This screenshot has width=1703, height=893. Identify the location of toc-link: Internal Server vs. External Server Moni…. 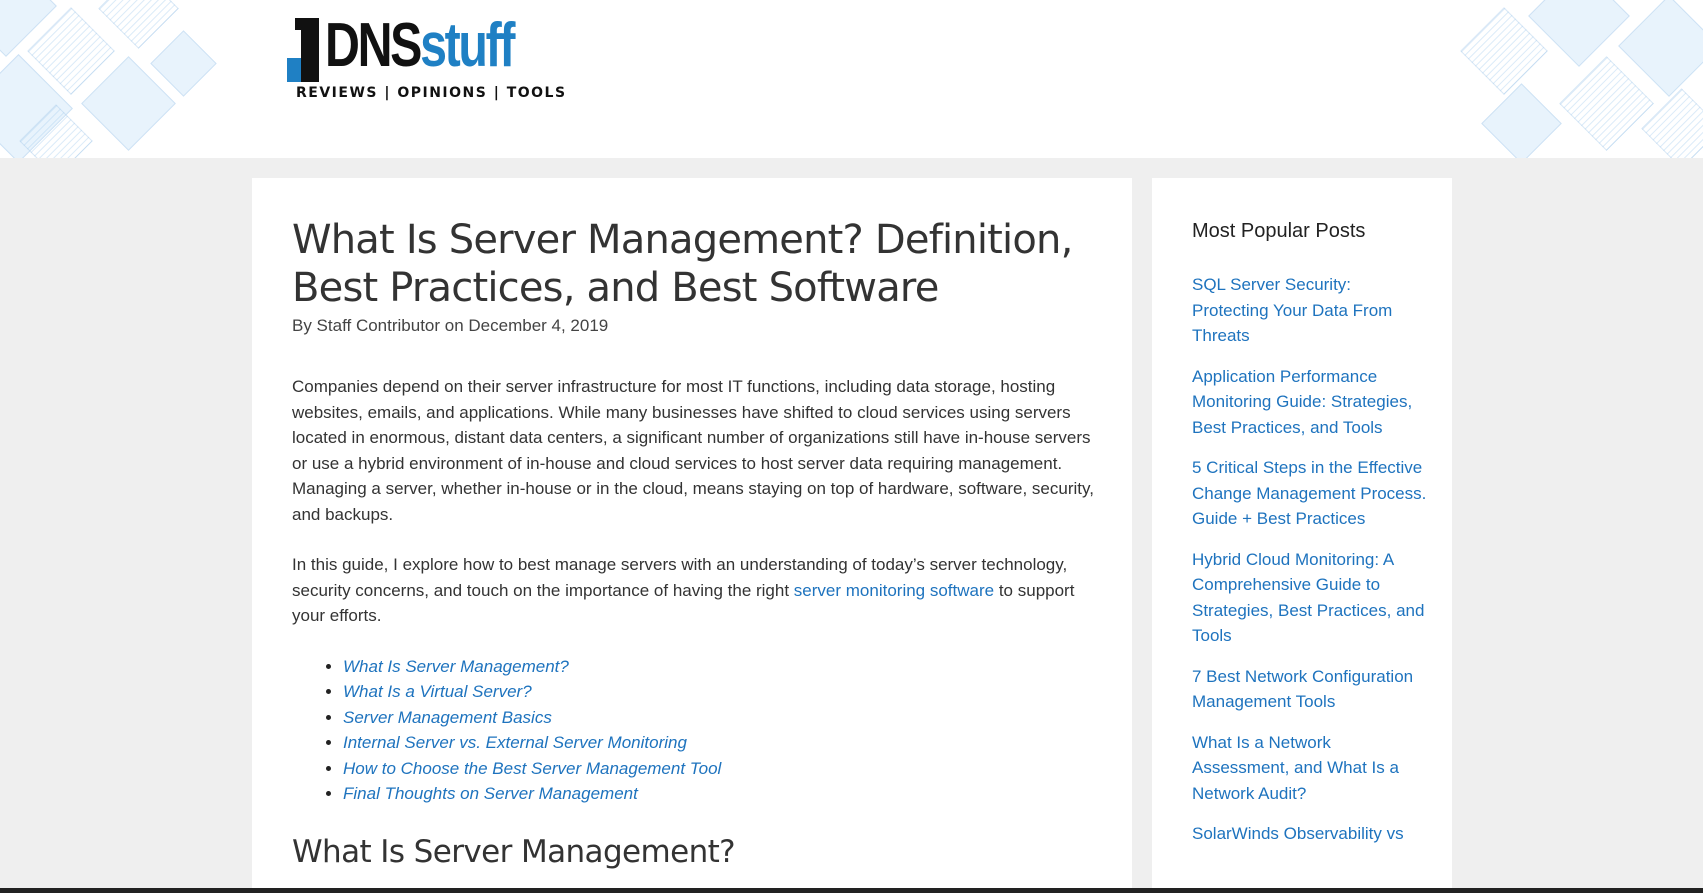
(515, 742).